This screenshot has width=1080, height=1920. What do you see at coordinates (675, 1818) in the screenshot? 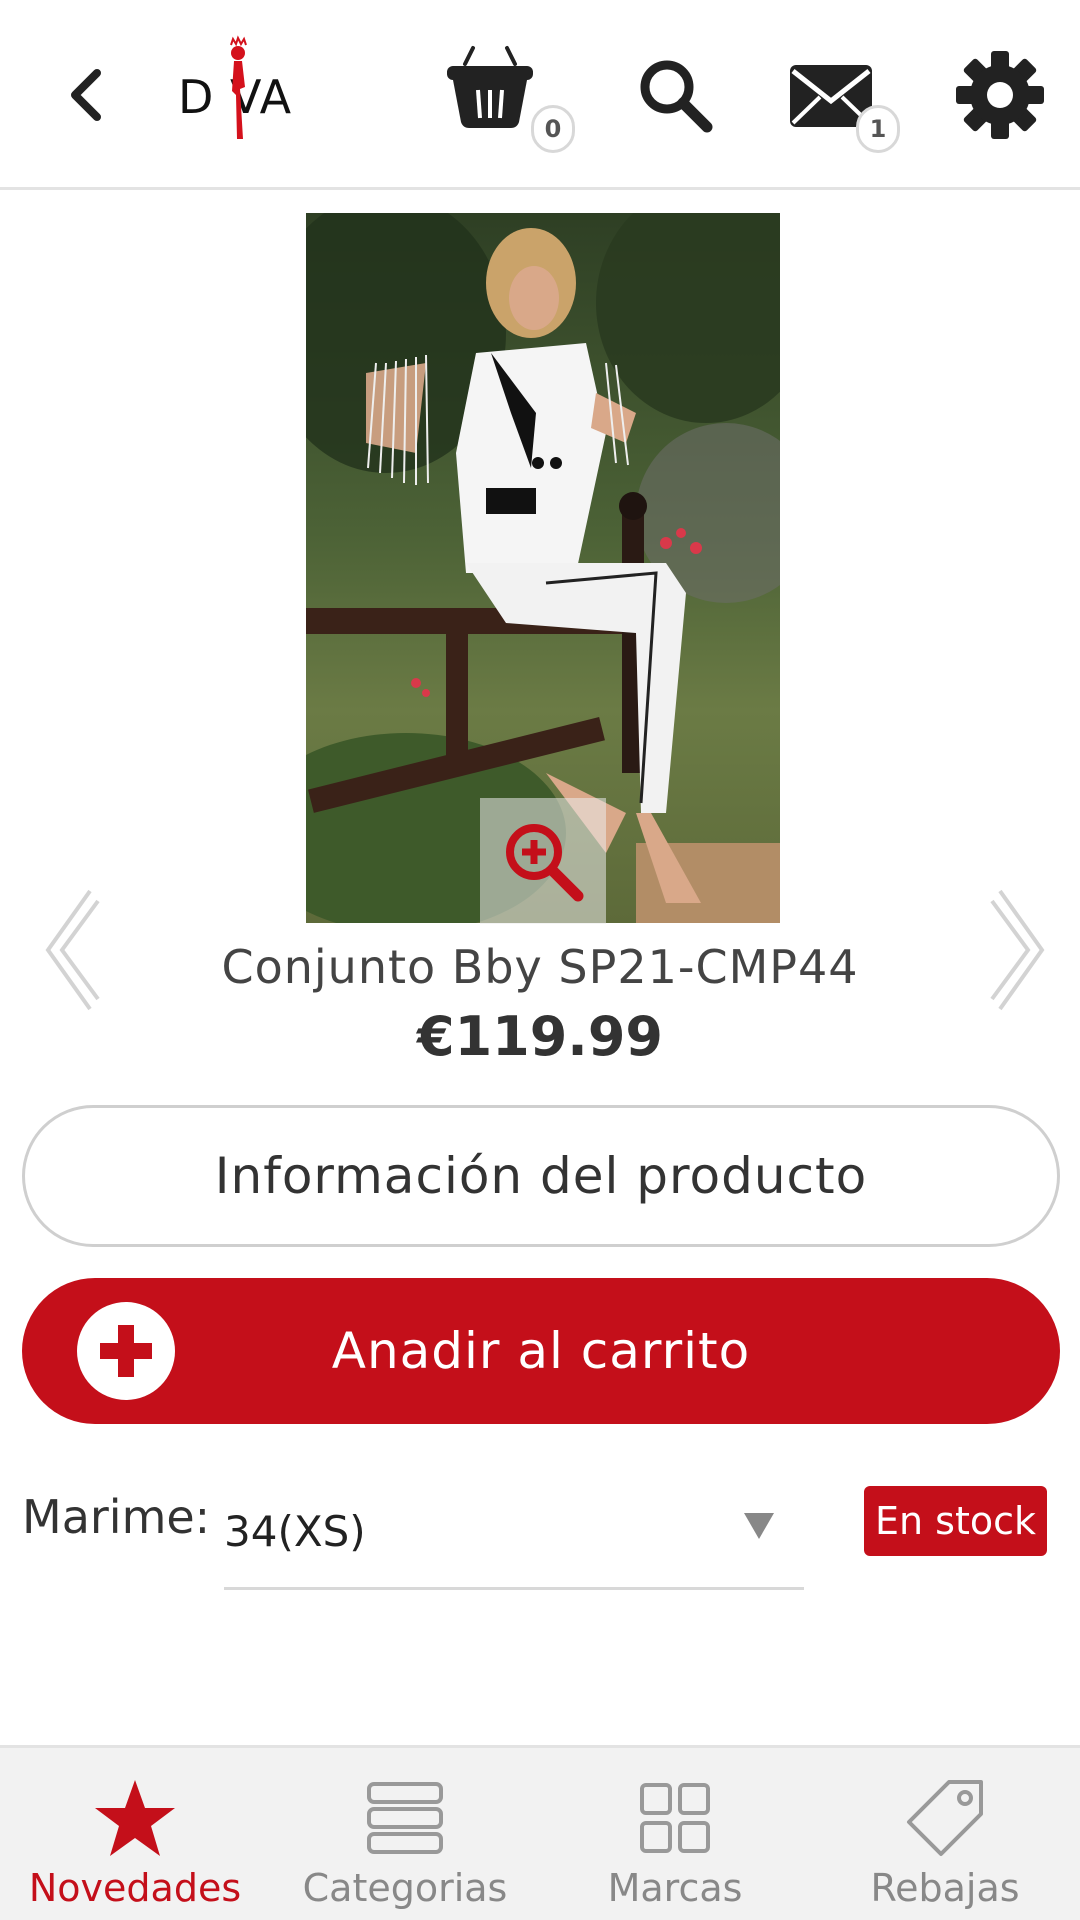
I see `grid-icon` at bounding box center [675, 1818].